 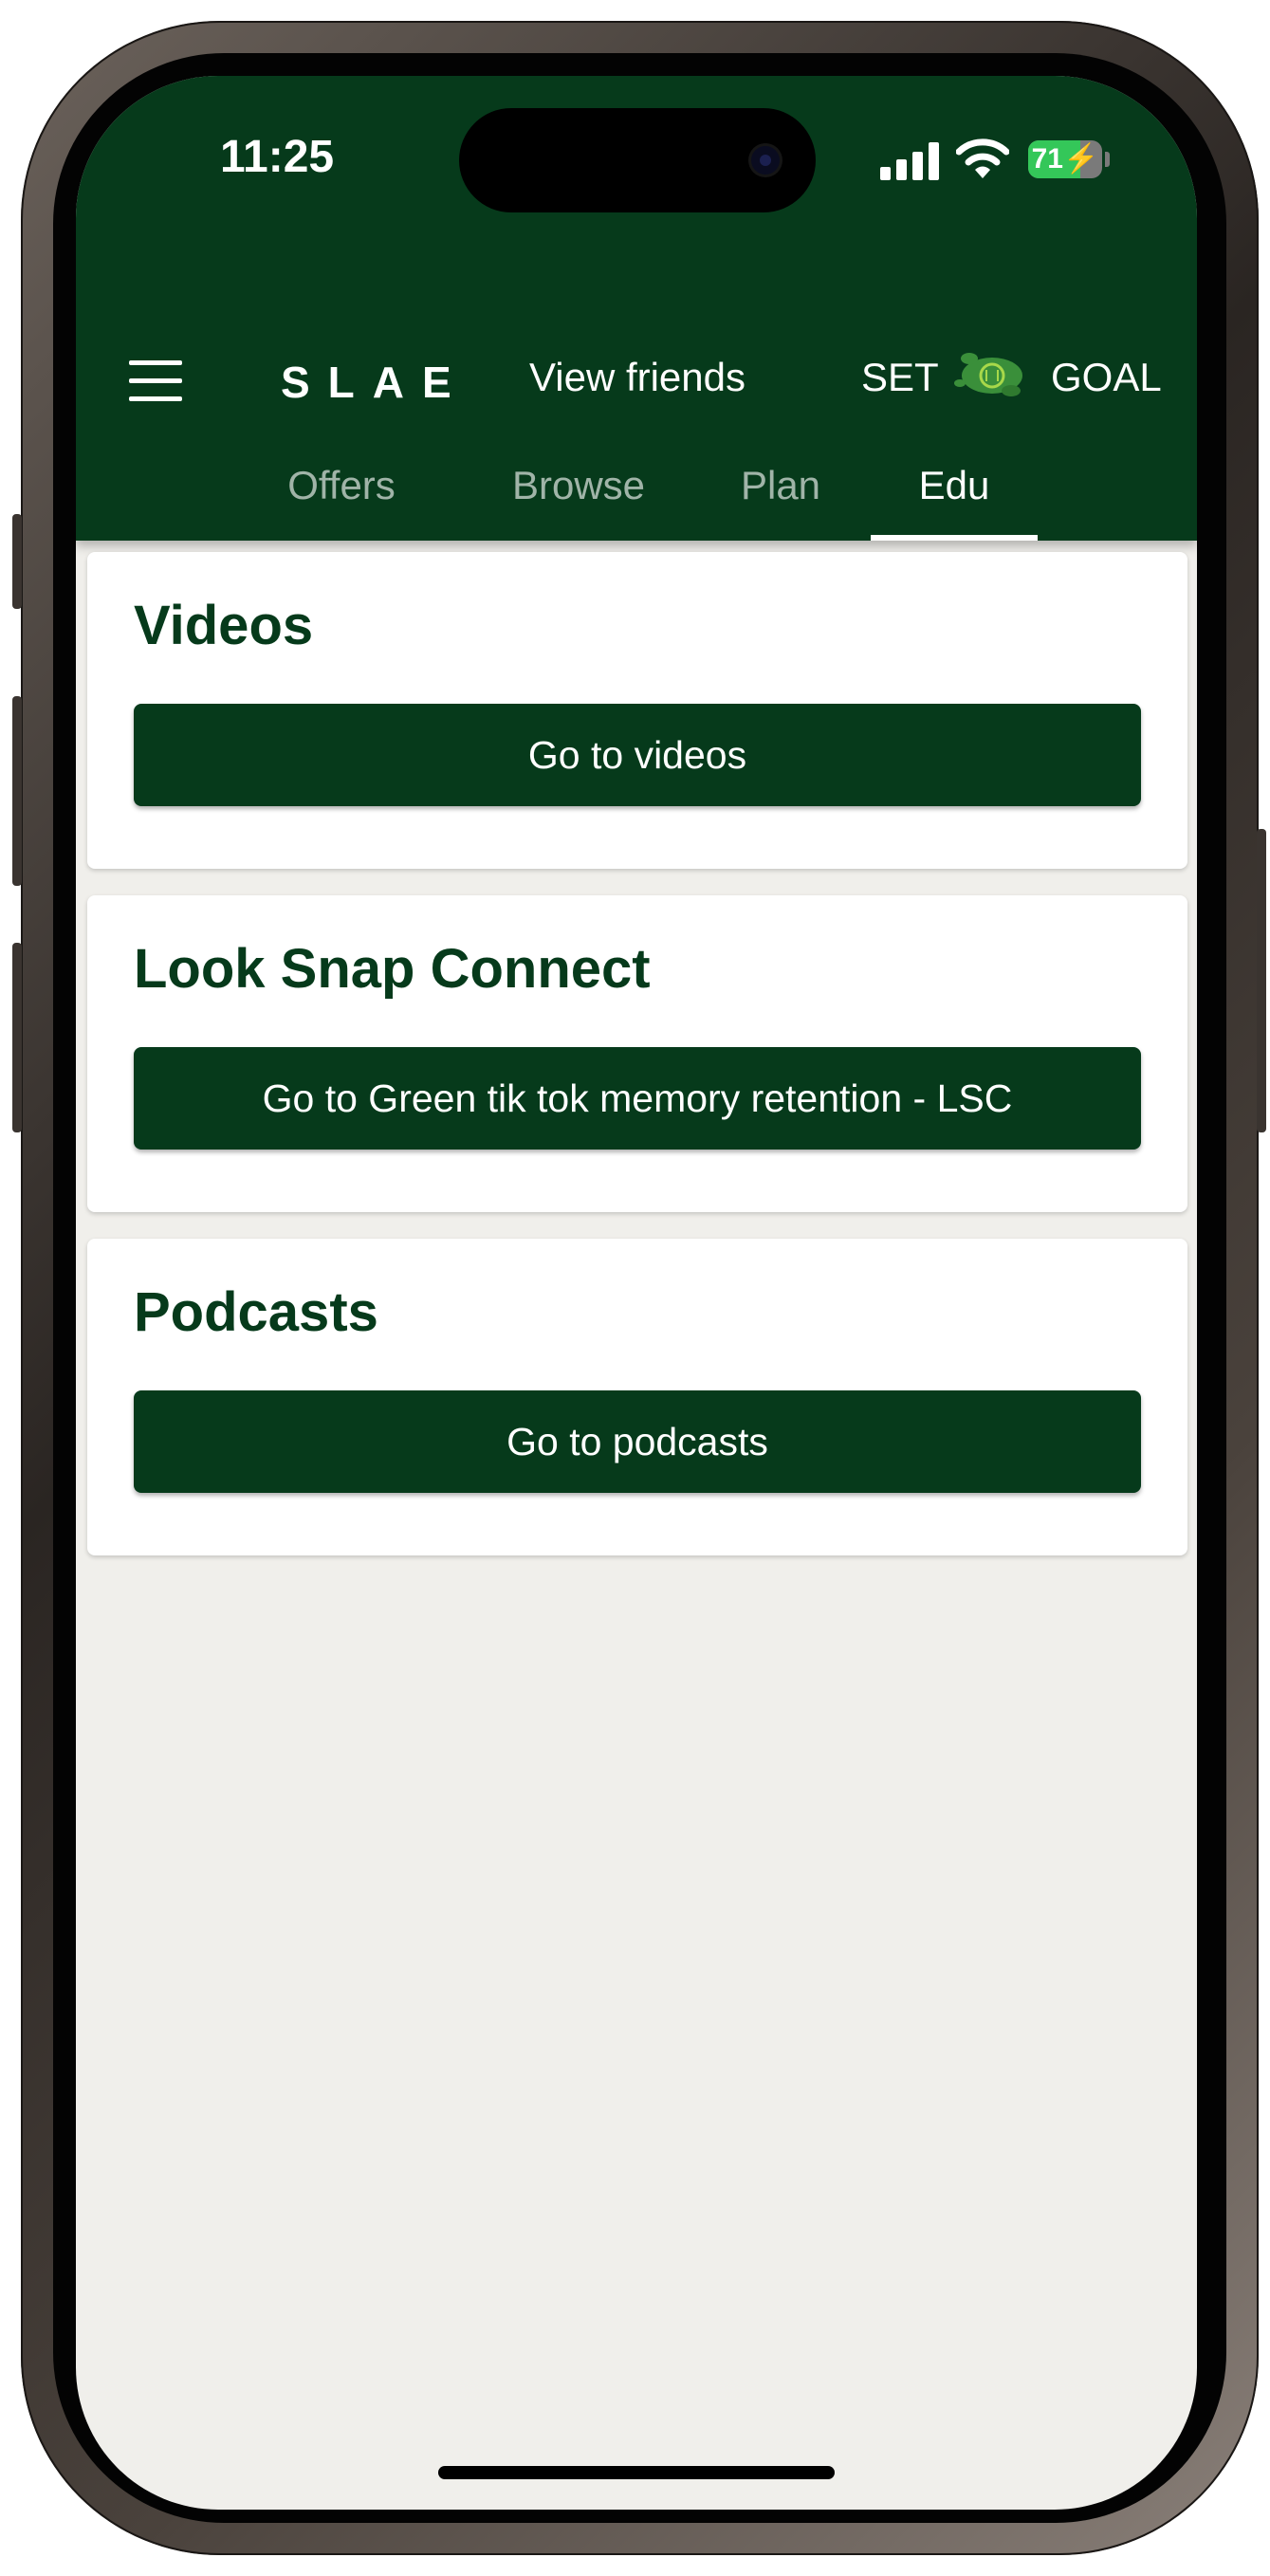 What do you see at coordinates (578, 502) in the screenshot?
I see `tab-browse: Browse` at bounding box center [578, 502].